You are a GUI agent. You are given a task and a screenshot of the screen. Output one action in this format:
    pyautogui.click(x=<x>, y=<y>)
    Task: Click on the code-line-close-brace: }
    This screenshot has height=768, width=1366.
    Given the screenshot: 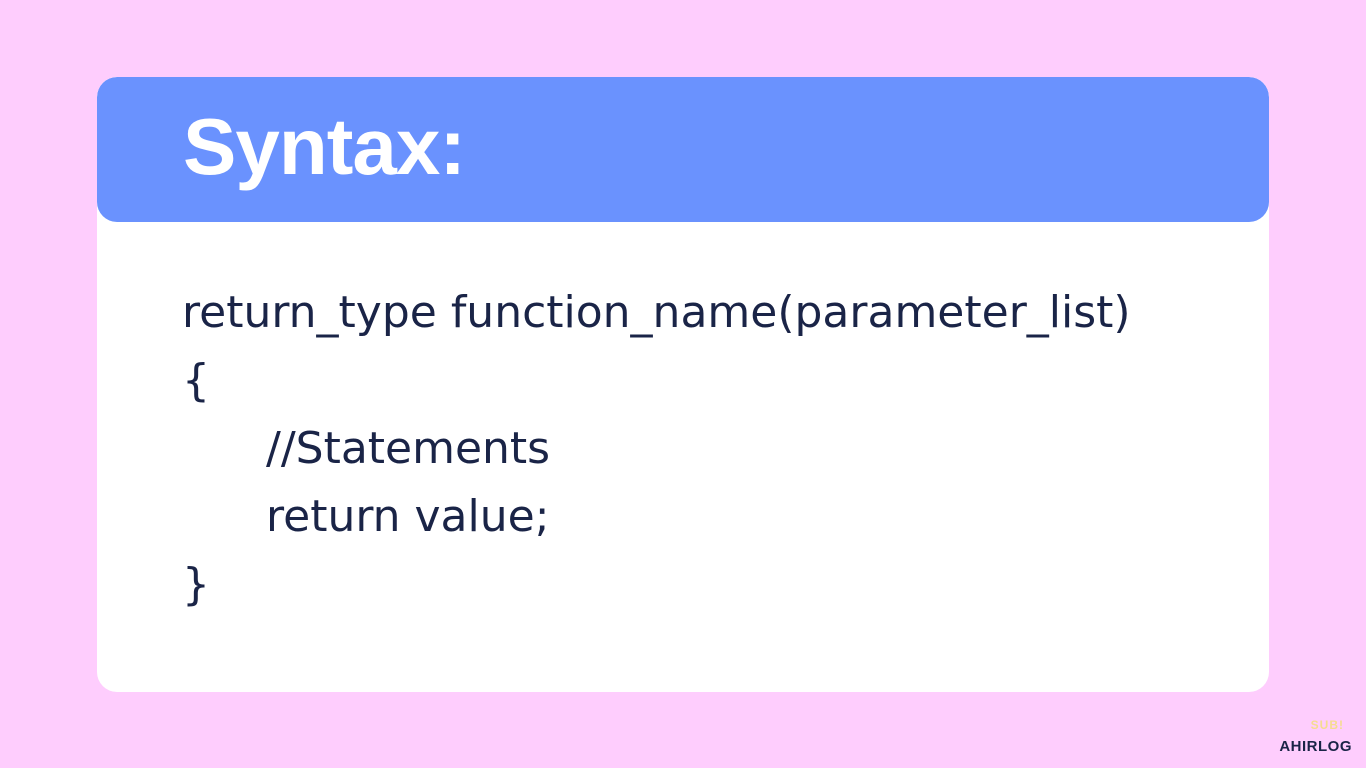 What is the action you would take?
    pyautogui.click(x=196, y=584)
    